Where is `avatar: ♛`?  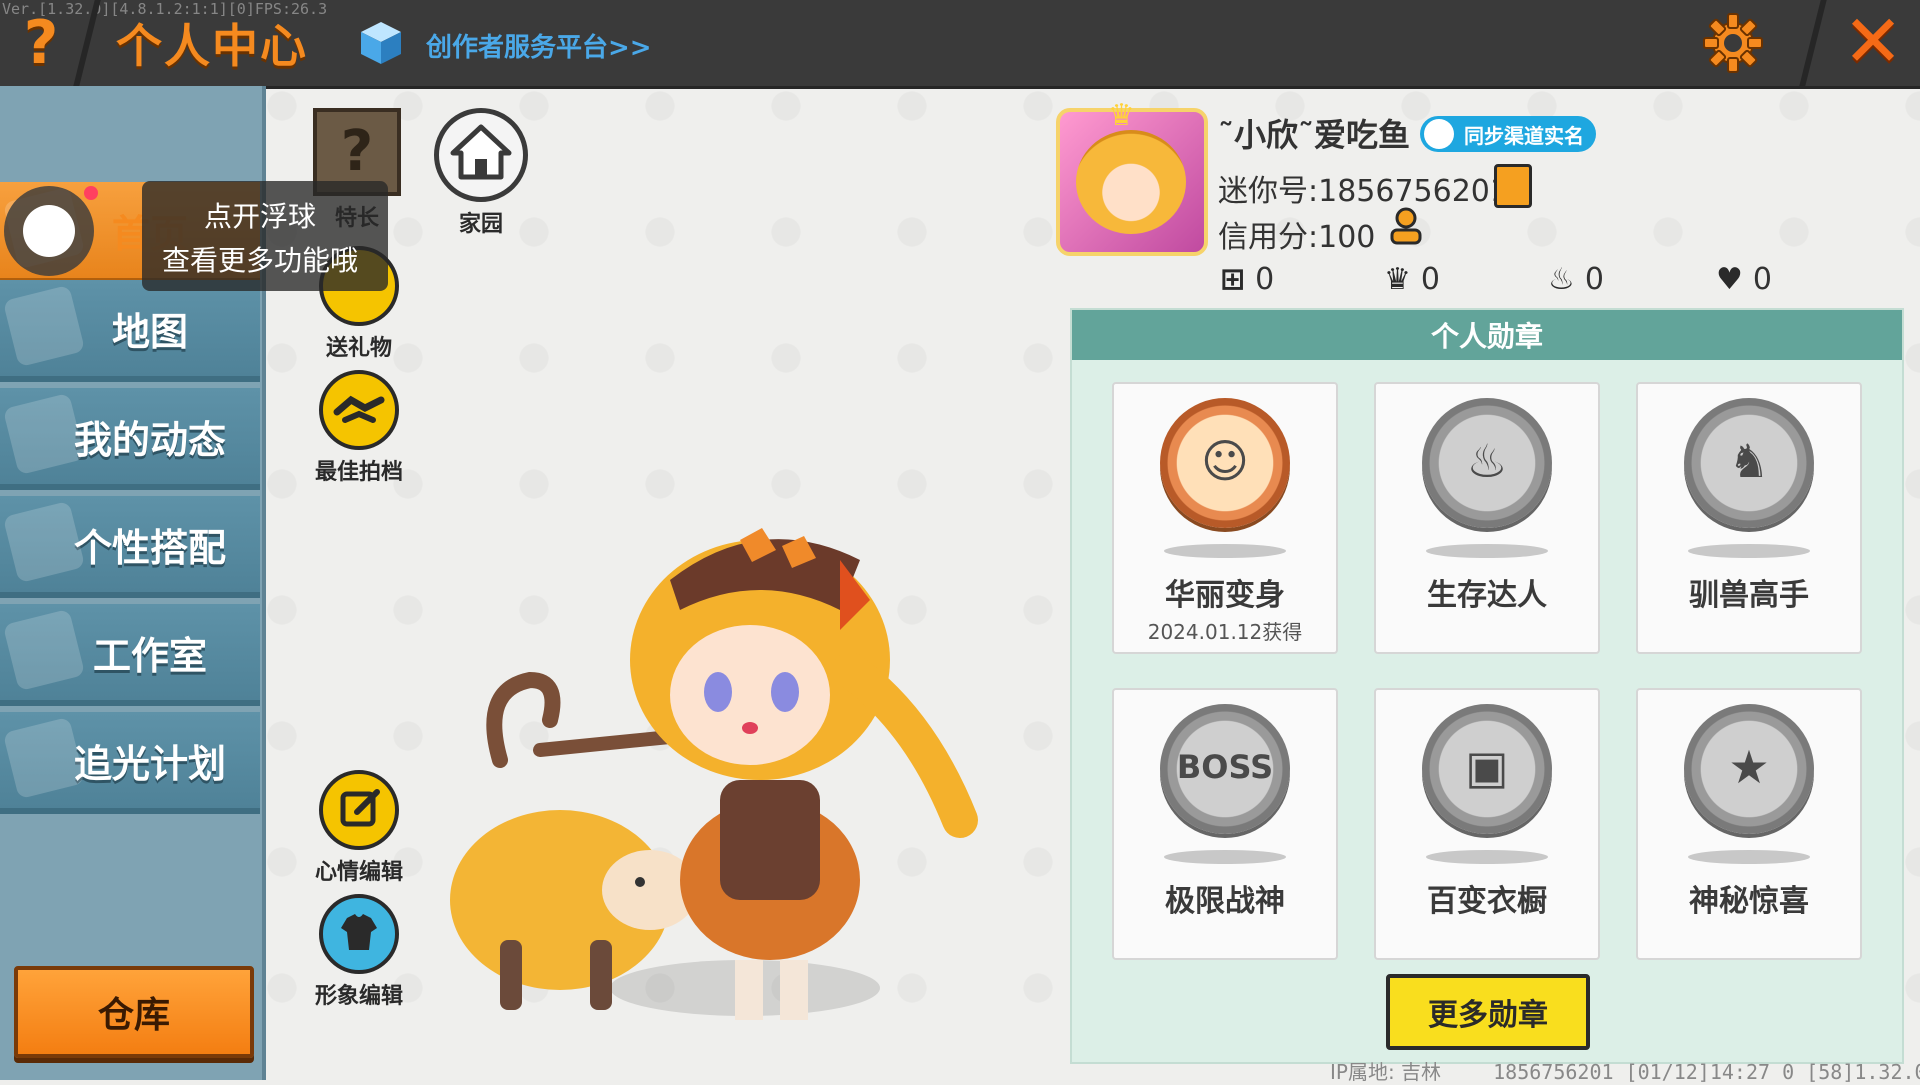 avatar: ♛ is located at coordinates (1132, 177).